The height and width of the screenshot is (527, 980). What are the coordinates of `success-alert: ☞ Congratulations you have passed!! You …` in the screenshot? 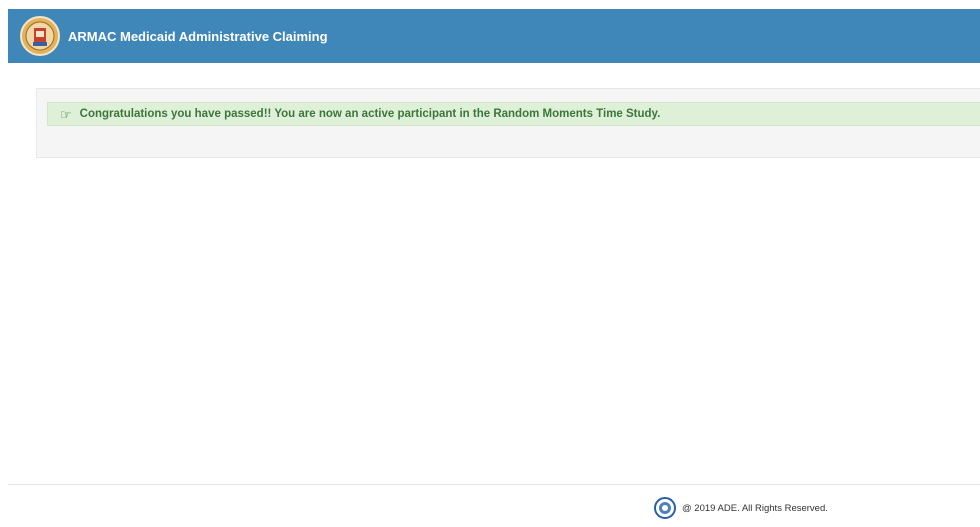 It's located at (513, 114).